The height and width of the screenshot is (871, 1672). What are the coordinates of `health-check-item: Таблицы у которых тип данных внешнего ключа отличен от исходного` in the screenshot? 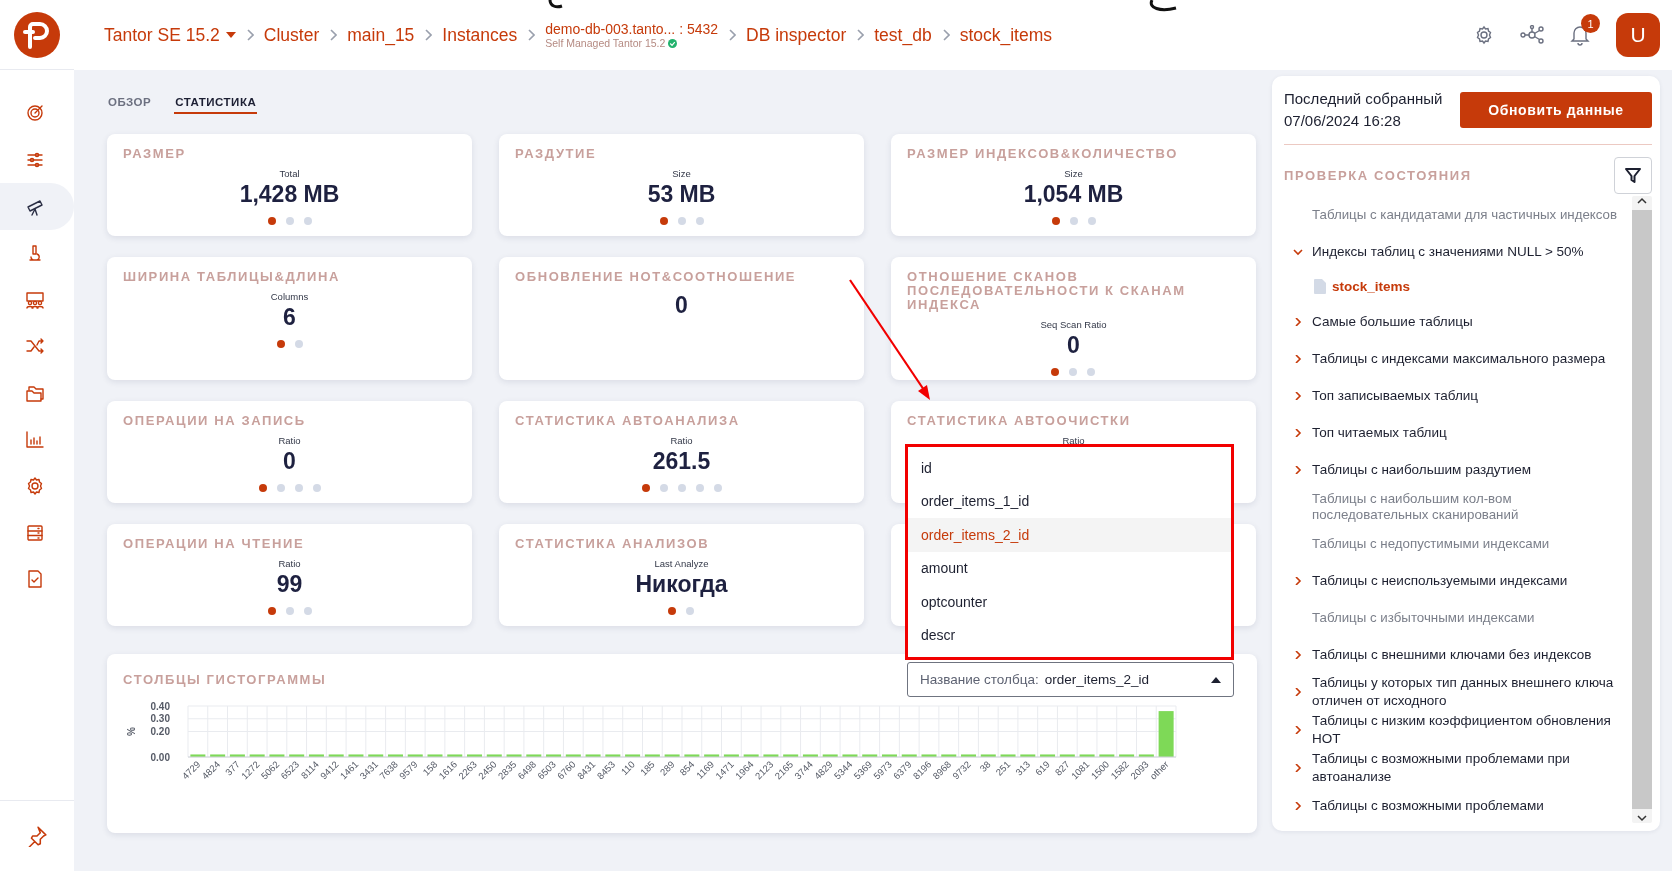 It's located at (1470, 692).